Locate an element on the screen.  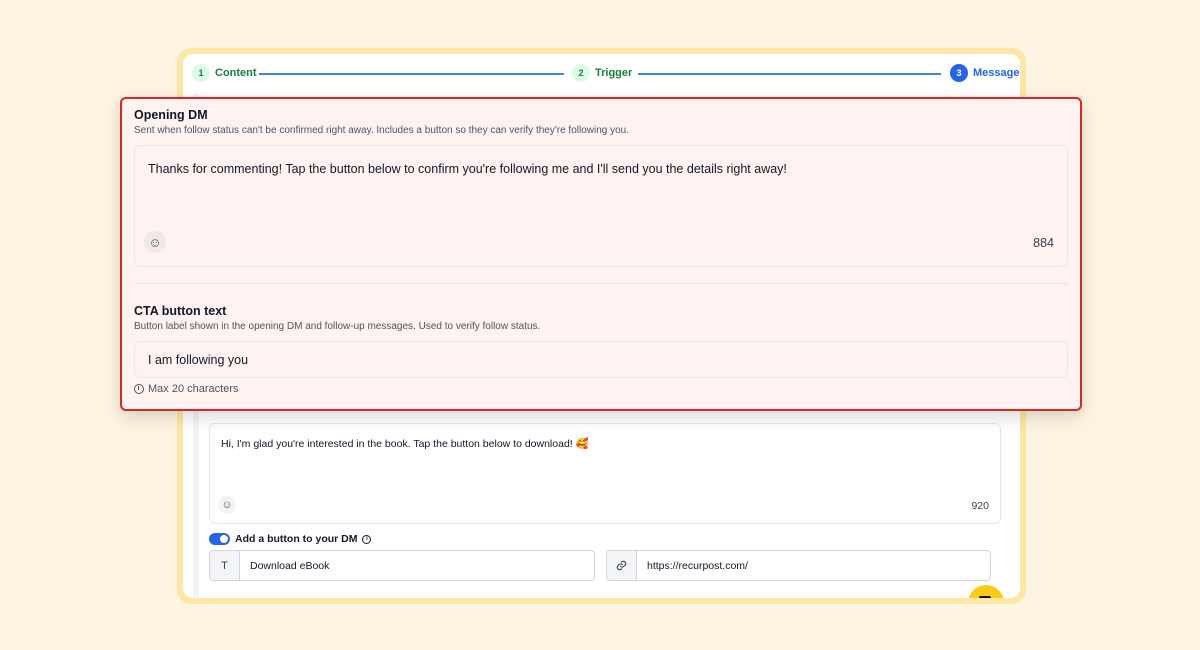
clock-icon is located at coordinates (139, 389).